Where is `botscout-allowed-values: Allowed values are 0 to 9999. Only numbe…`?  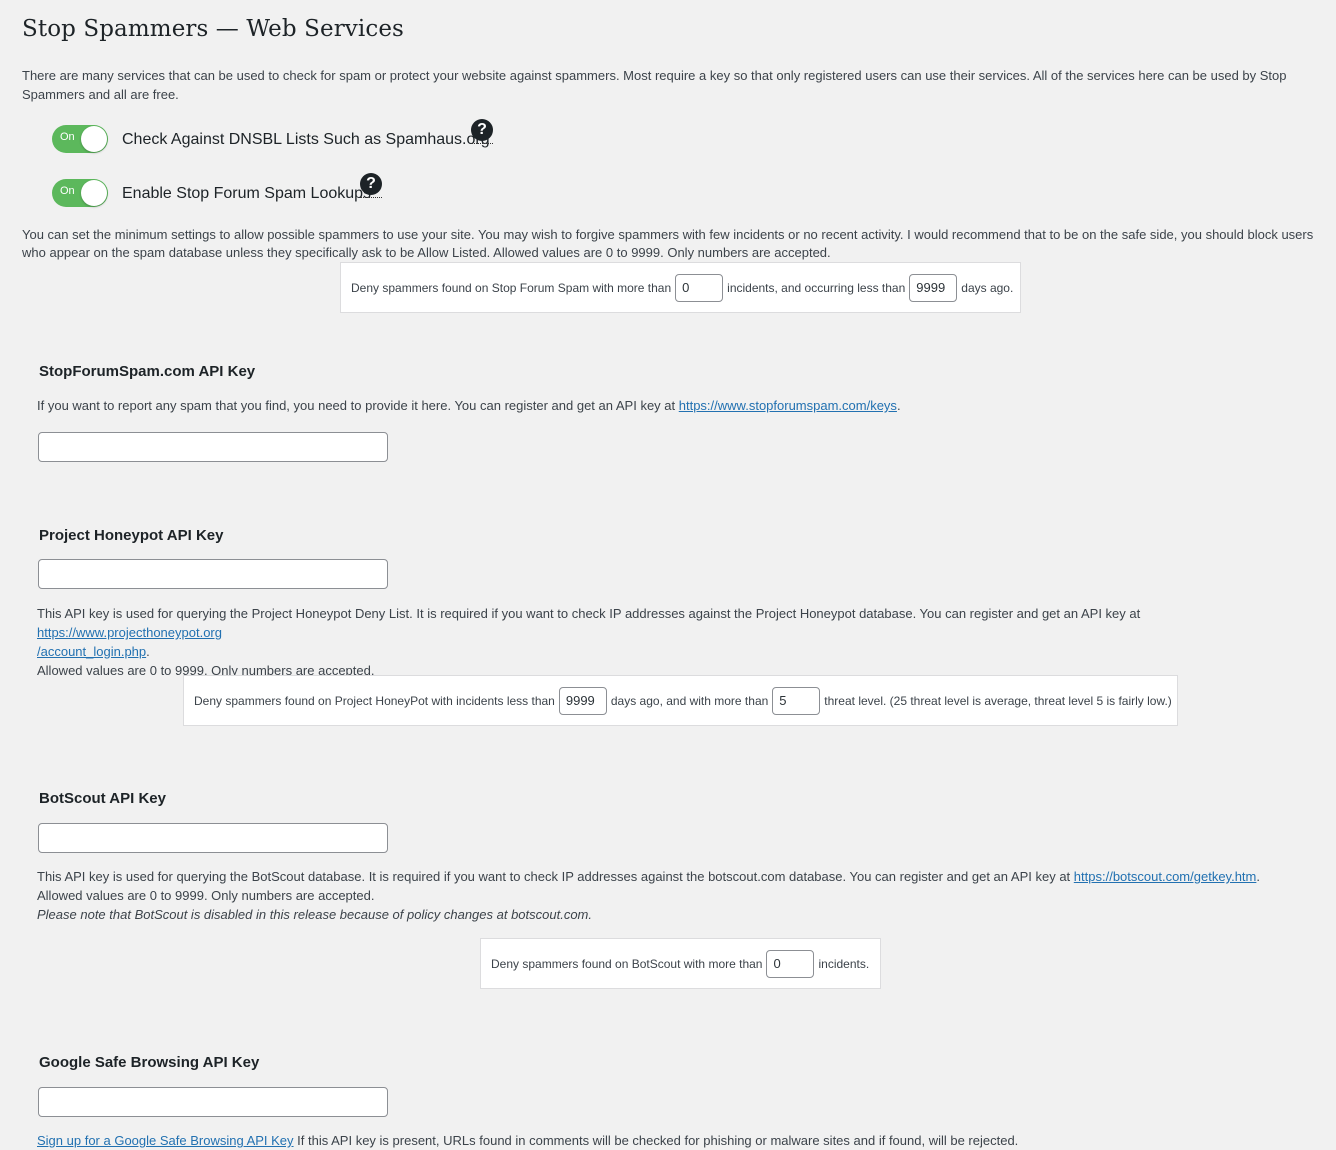
botscout-allowed-values: Allowed values are 0 to 9999. Only numbe… is located at coordinates (206, 895).